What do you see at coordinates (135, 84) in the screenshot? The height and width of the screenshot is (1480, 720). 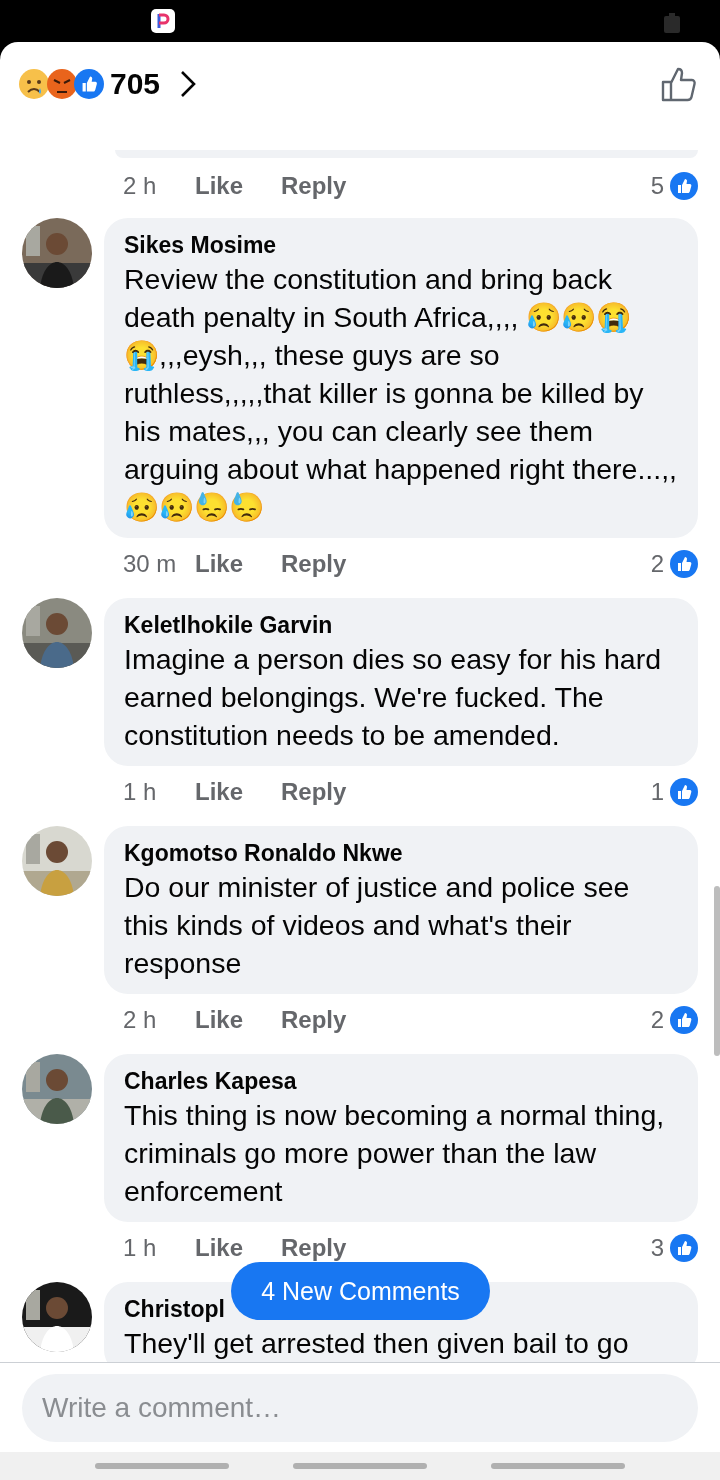 I see `reaction-count: 705` at bounding box center [135, 84].